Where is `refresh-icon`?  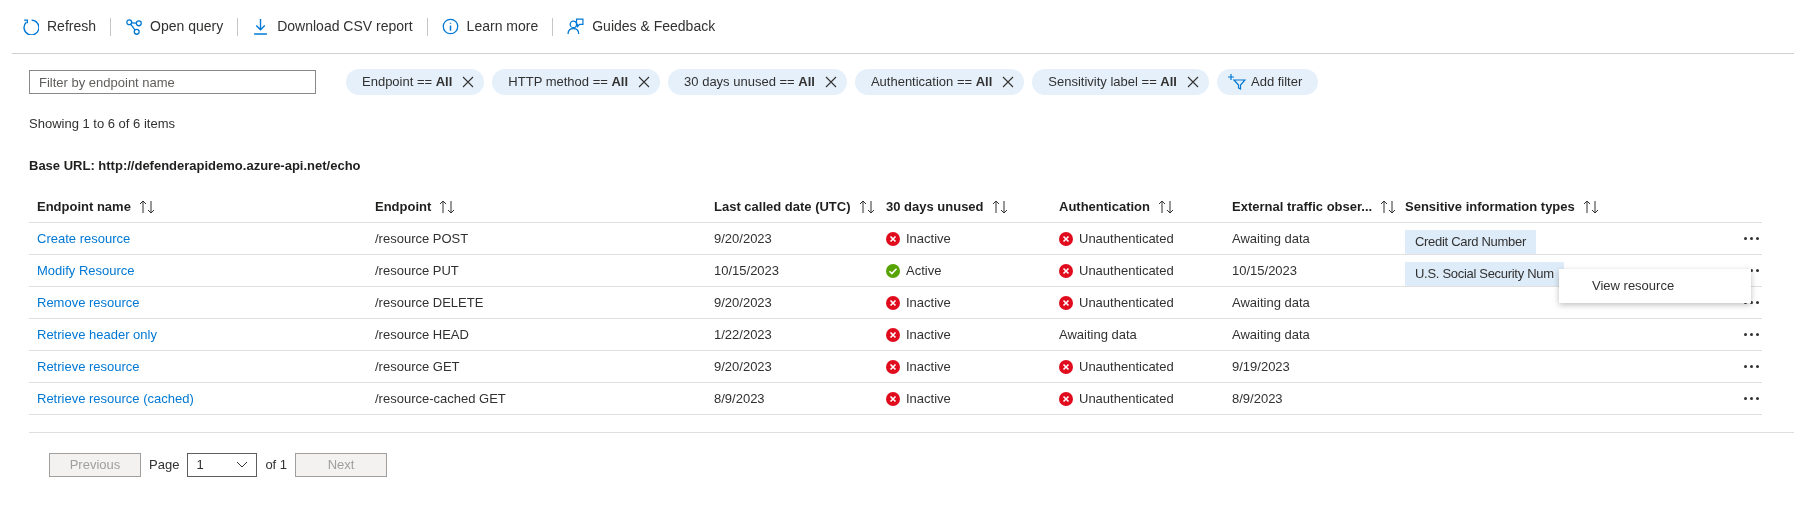 refresh-icon is located at coordinates (30, 26).